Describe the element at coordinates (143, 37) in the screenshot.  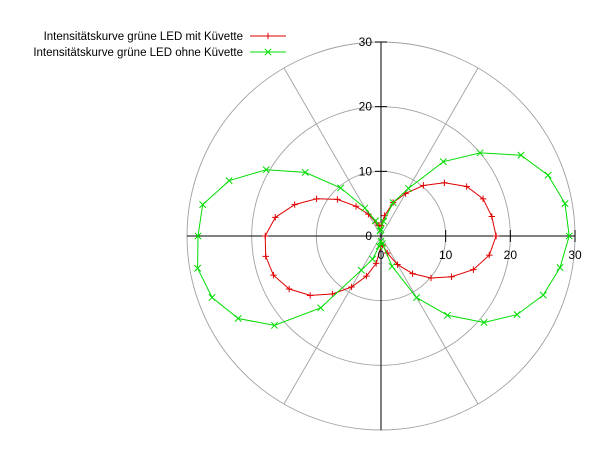
I see `legend-label: Intensitätskurve grüne LED mit Küvette` at that location.